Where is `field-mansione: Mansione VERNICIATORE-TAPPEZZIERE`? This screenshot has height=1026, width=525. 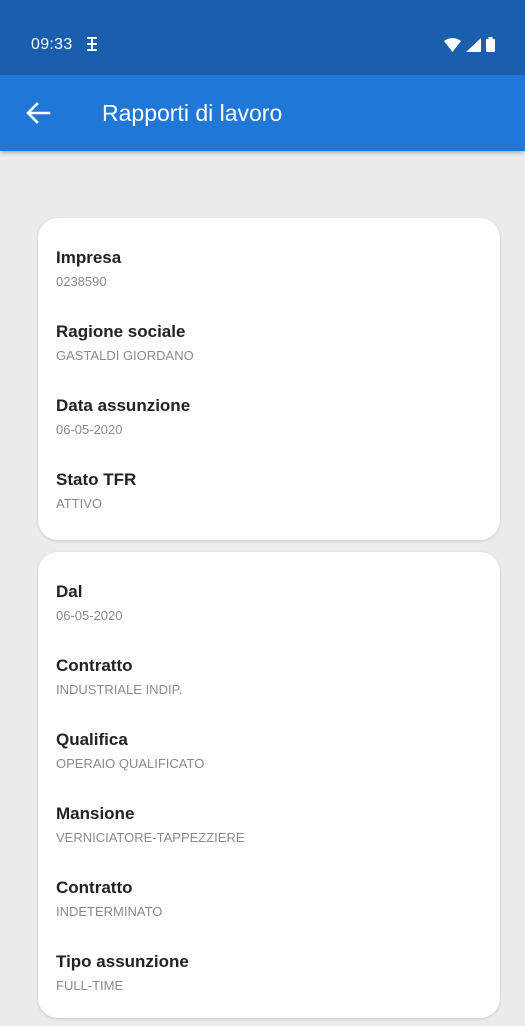
field-mansione: Mansione VERNICIATORE-TAPPEZZIERE is located at coordinates (150, 825).